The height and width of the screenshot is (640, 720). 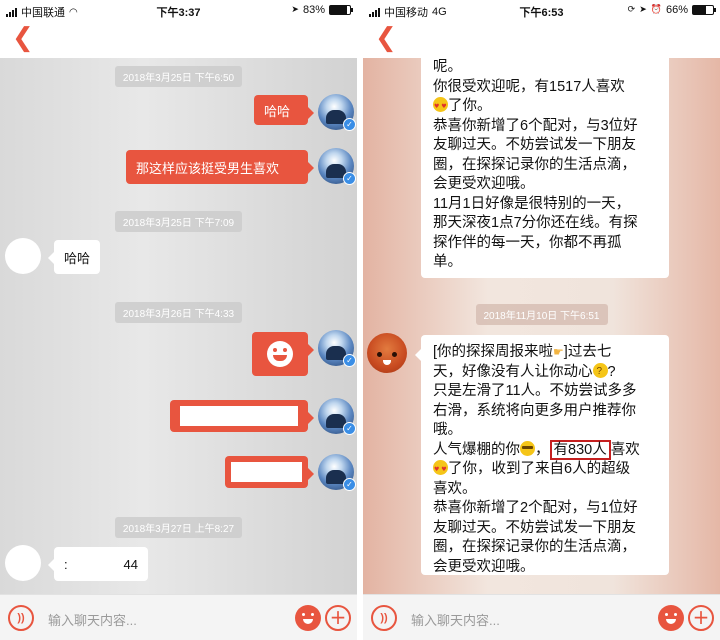 What do you see at coordinates (631, 10) in the screenshot?
I see `lock-rotation-icon: ⟳` at bounding box center [631, 10].